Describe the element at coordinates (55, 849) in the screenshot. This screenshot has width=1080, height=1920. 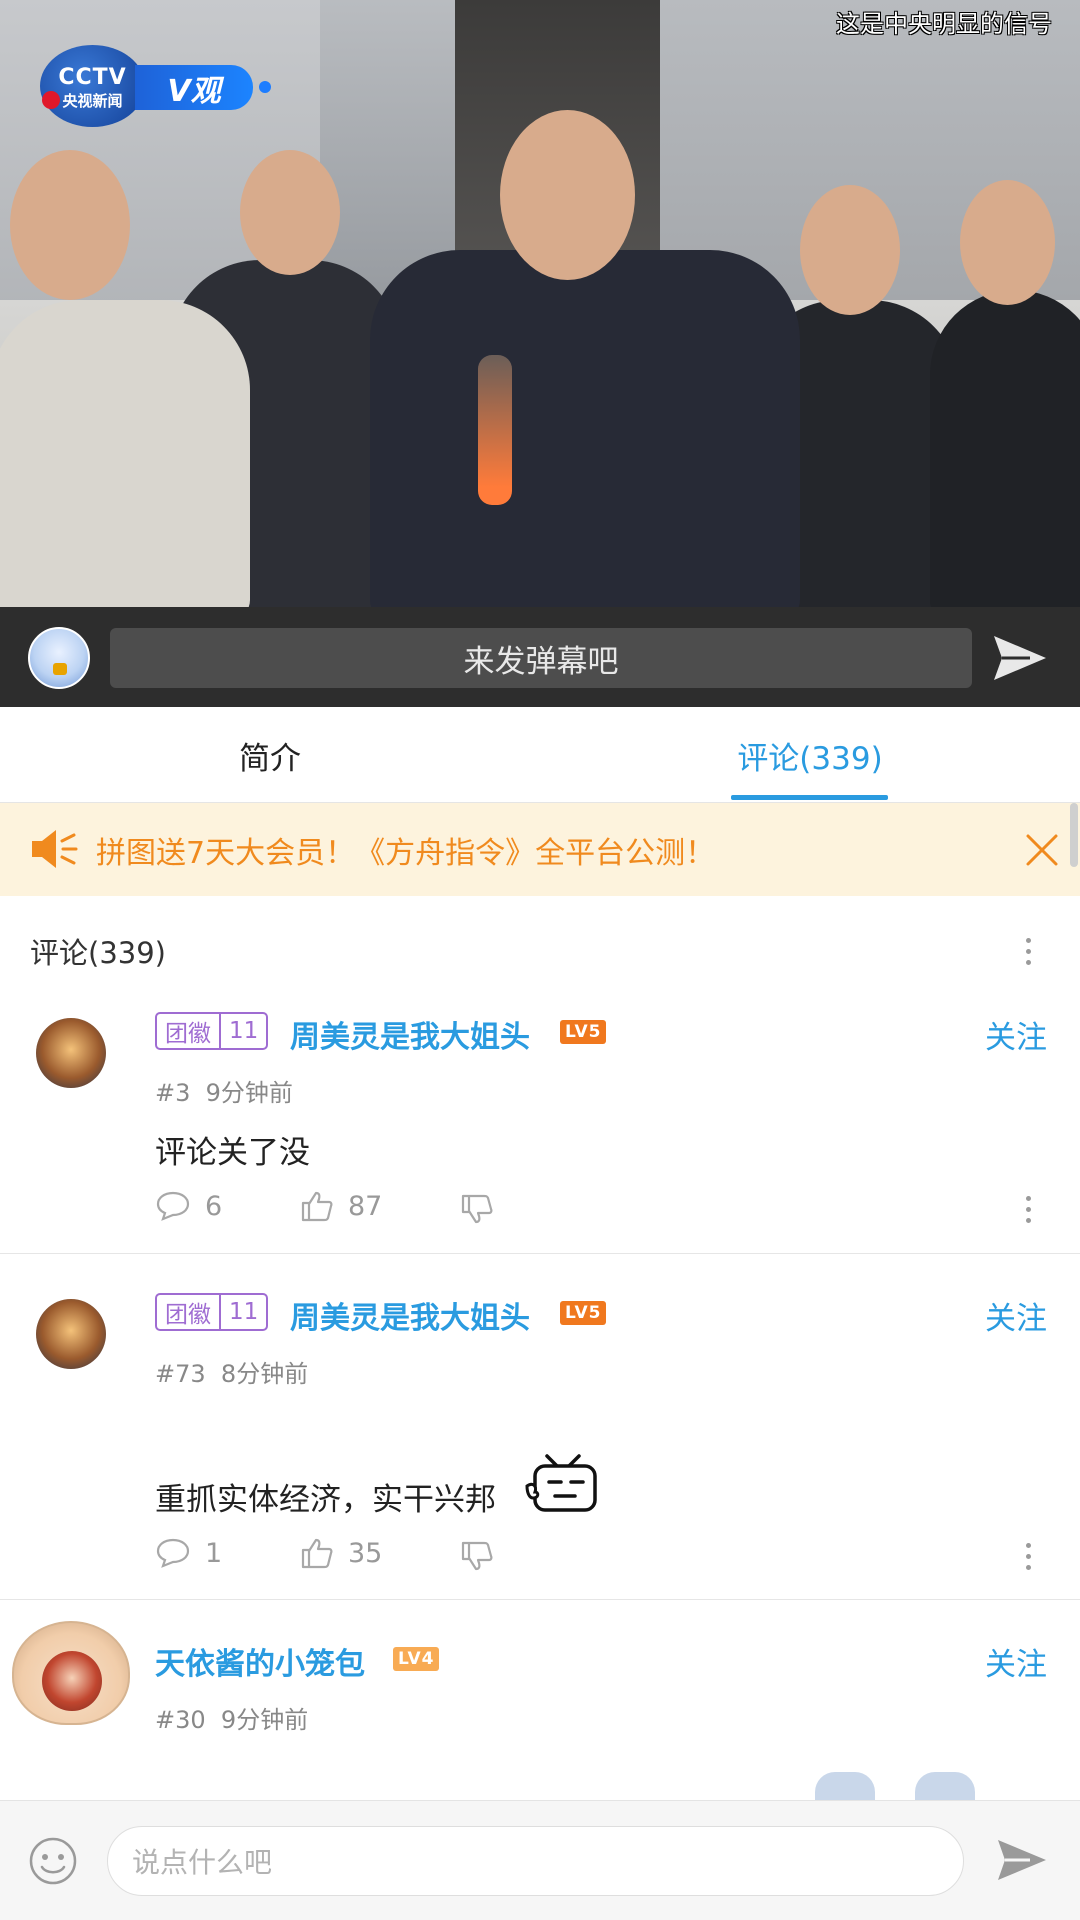
I see `speaker-icon` at that location.